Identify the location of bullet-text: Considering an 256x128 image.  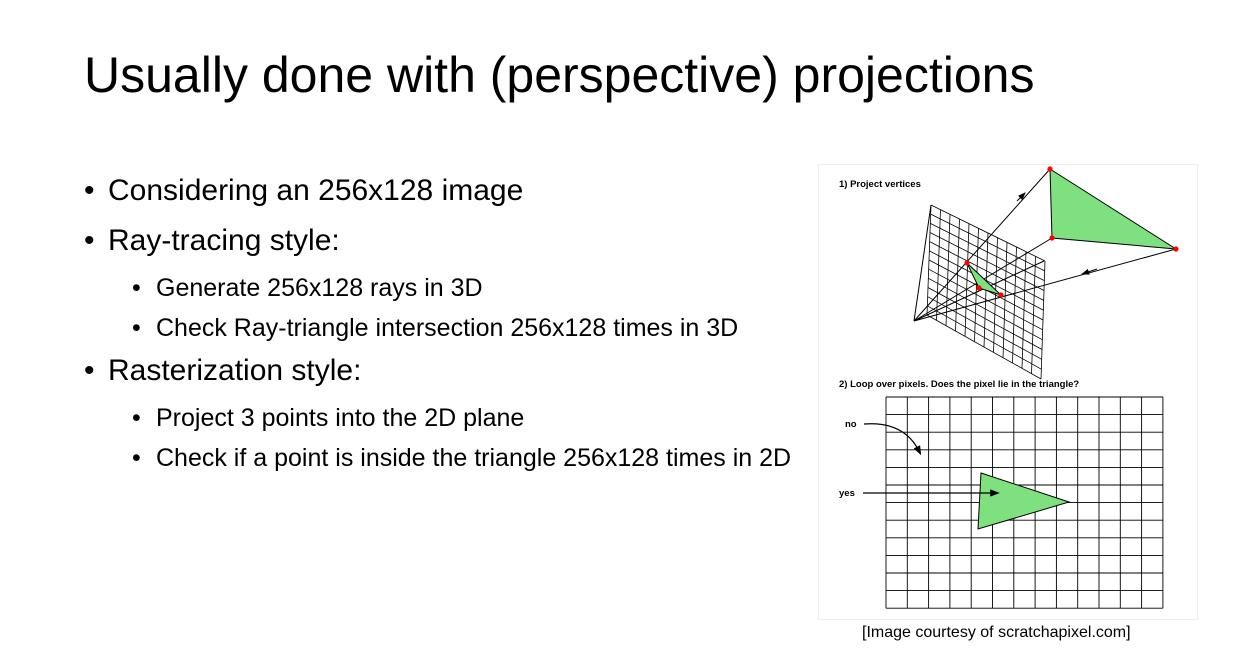
(316, 190).